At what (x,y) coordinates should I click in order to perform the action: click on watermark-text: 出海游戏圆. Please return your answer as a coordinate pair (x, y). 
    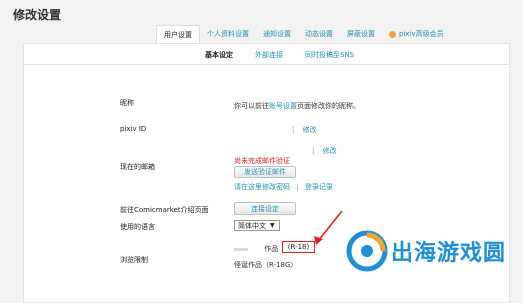
    Looking at the image, I should click on (449, 253).